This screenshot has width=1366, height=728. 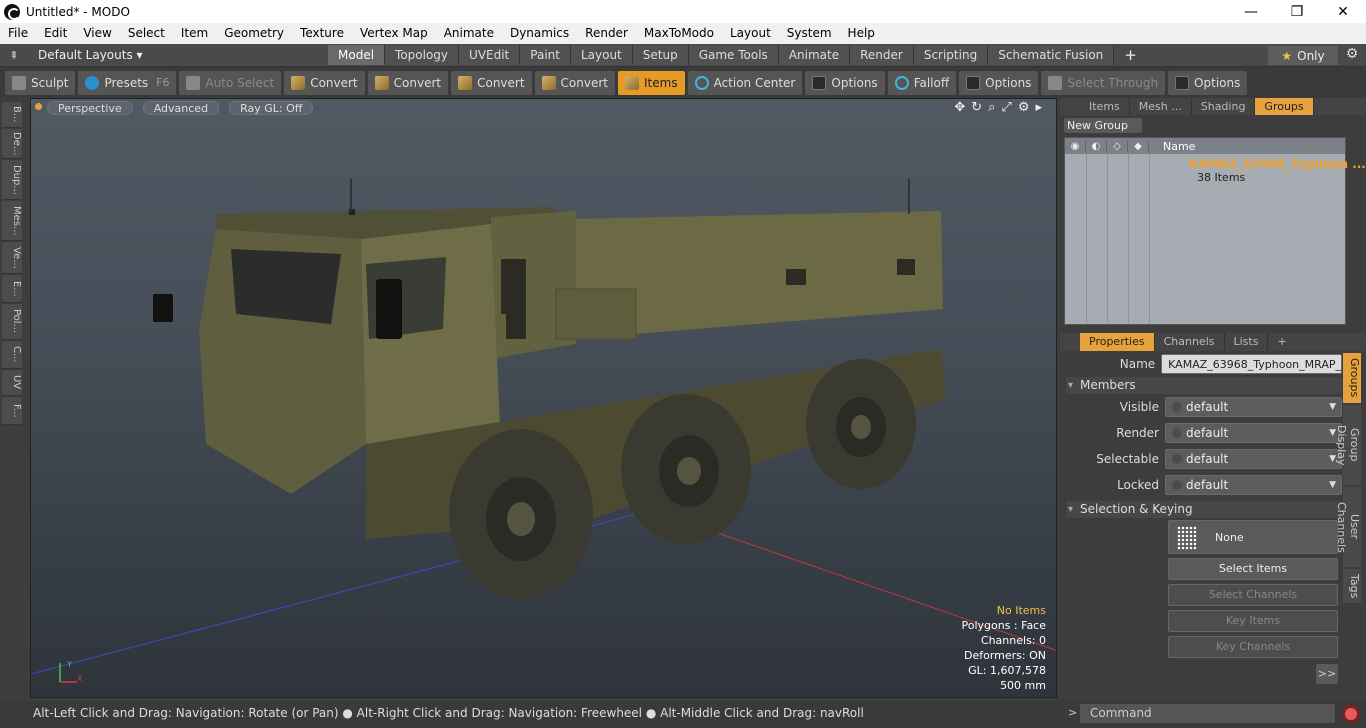 What do you see at coordinates (1253, 647) in the screenshot?
I see `key-channels-button: Key Channels` at bounding box center [1253, 647].